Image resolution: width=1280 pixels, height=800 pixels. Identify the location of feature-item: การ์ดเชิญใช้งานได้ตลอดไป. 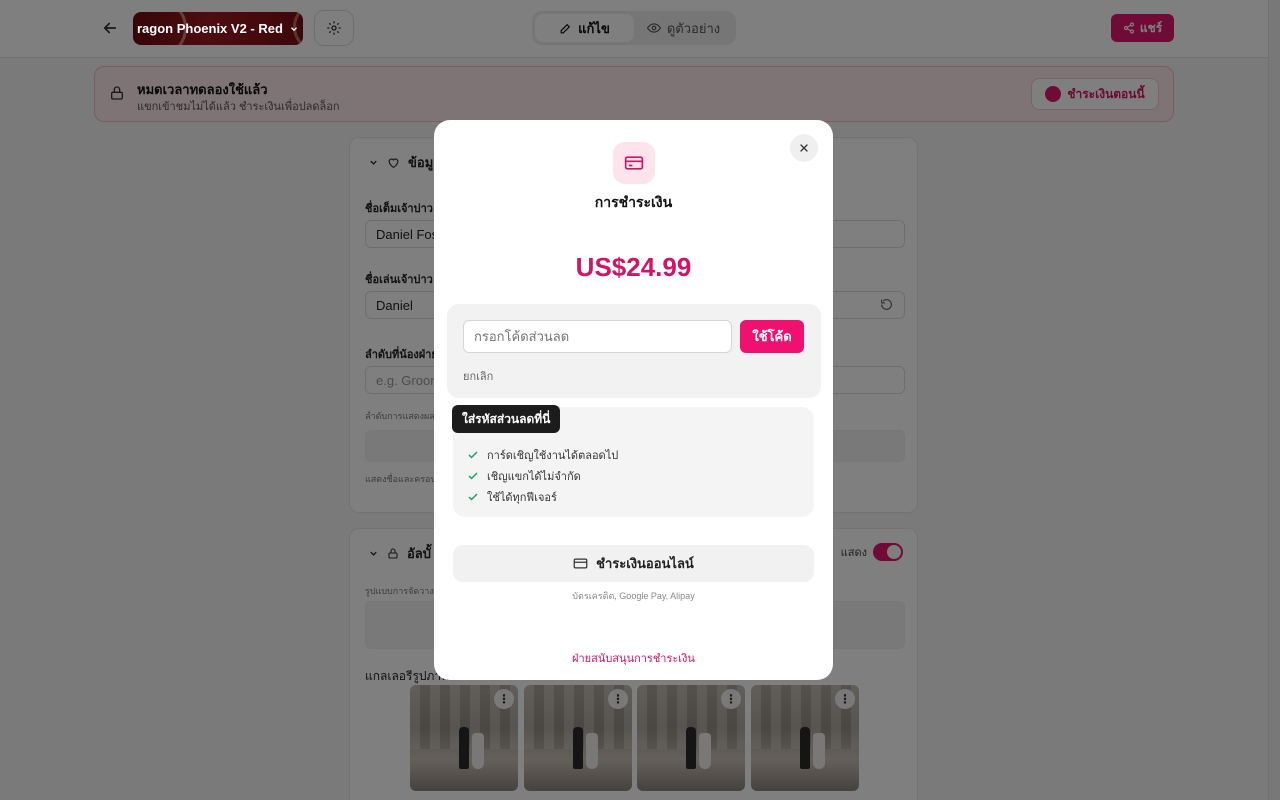
(542, 455).